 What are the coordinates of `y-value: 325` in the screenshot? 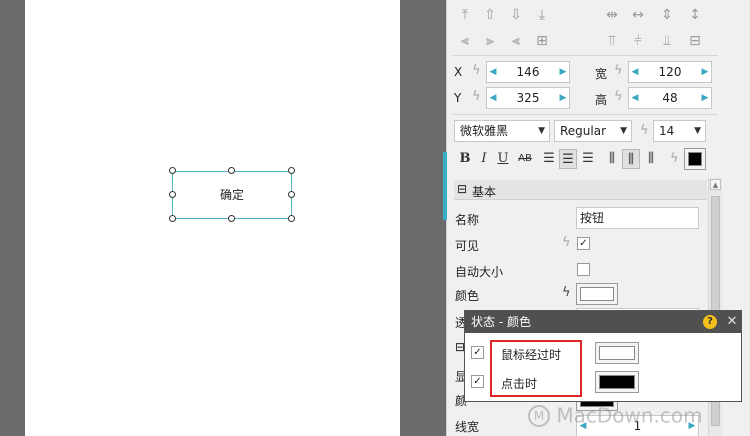 It's located at (528, 98).